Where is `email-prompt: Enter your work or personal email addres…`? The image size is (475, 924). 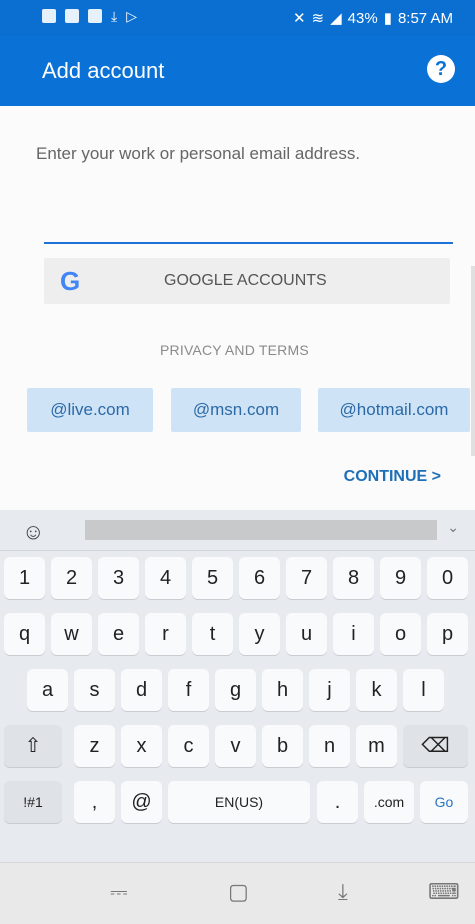 email-prompt: Enter your work or personal email addres… is located at coordinates (198, 153).